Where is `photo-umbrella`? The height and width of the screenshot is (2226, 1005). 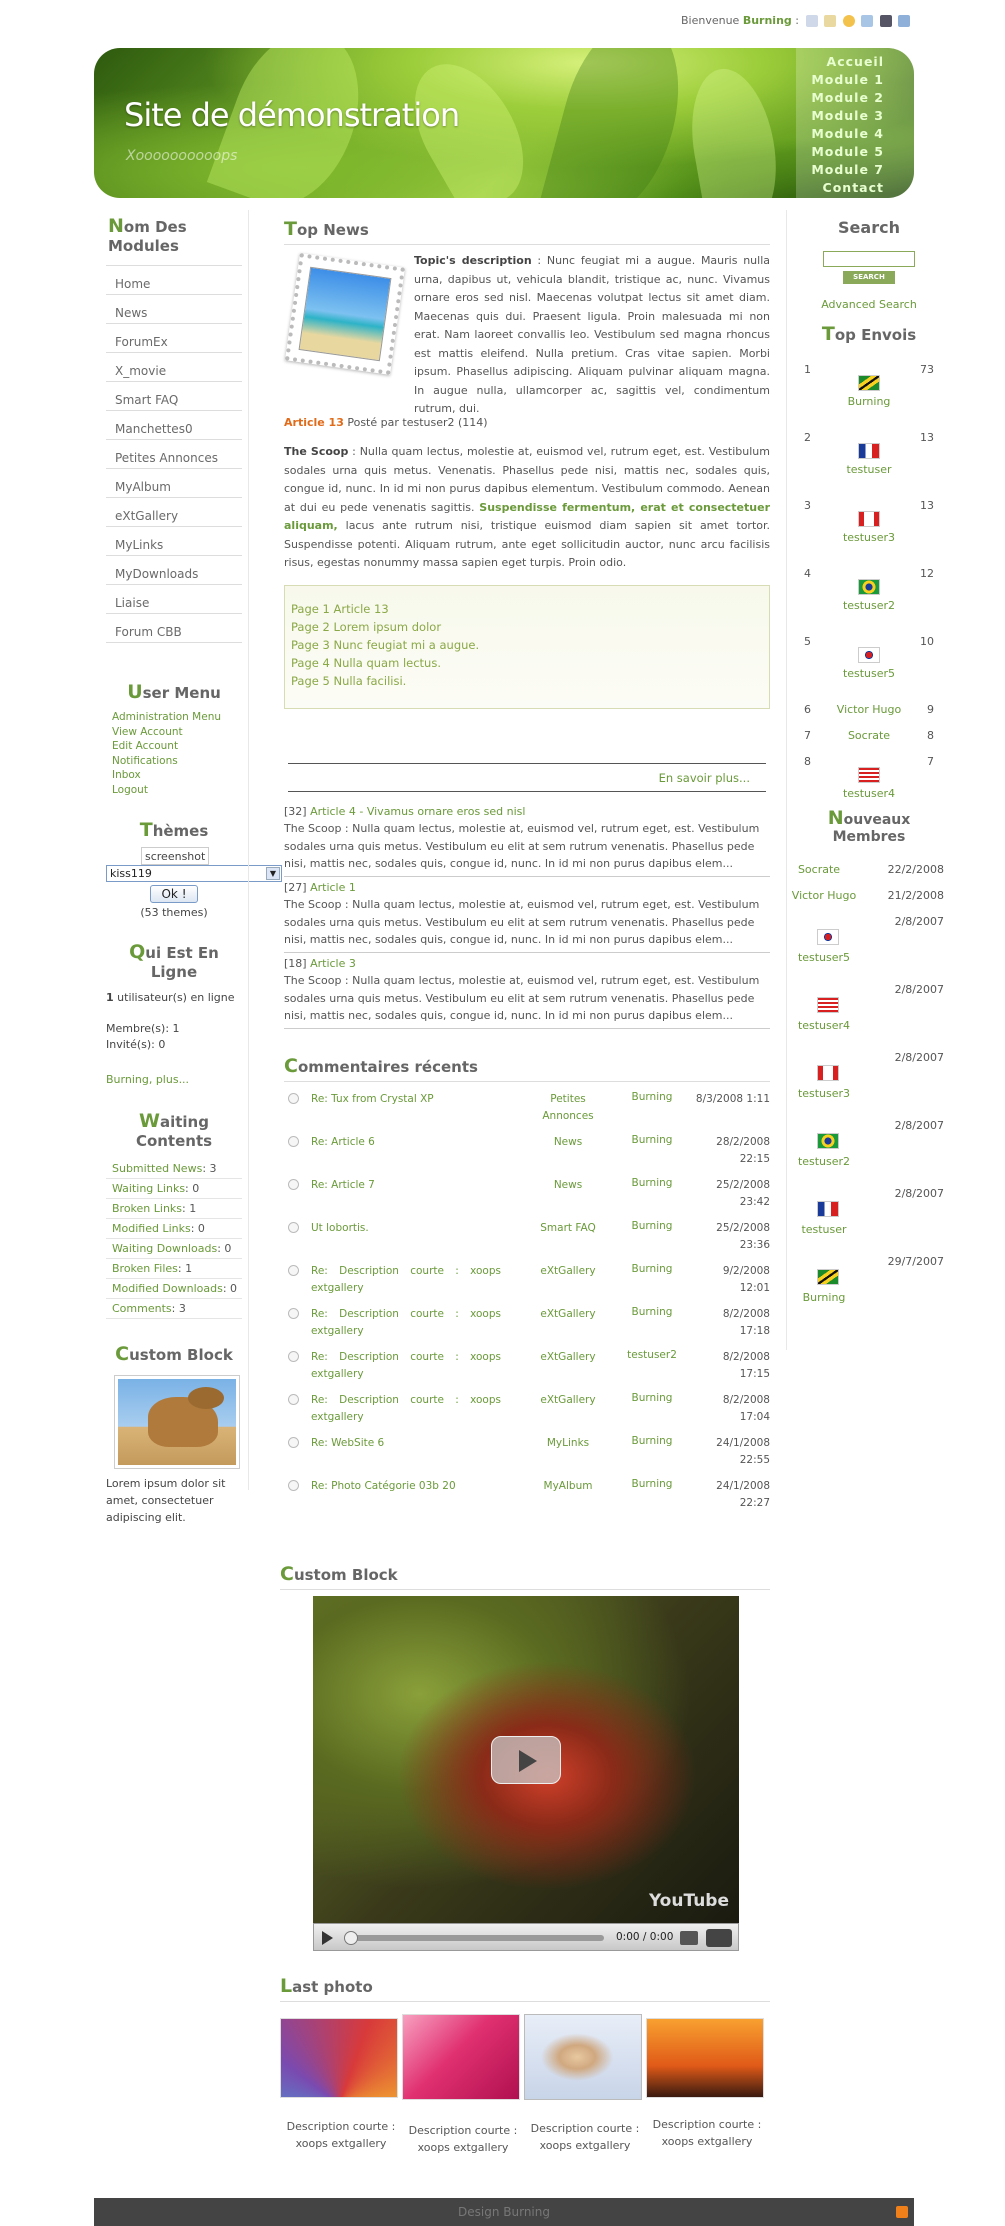 photo-umbrella is located at coordinates (339, 2057).